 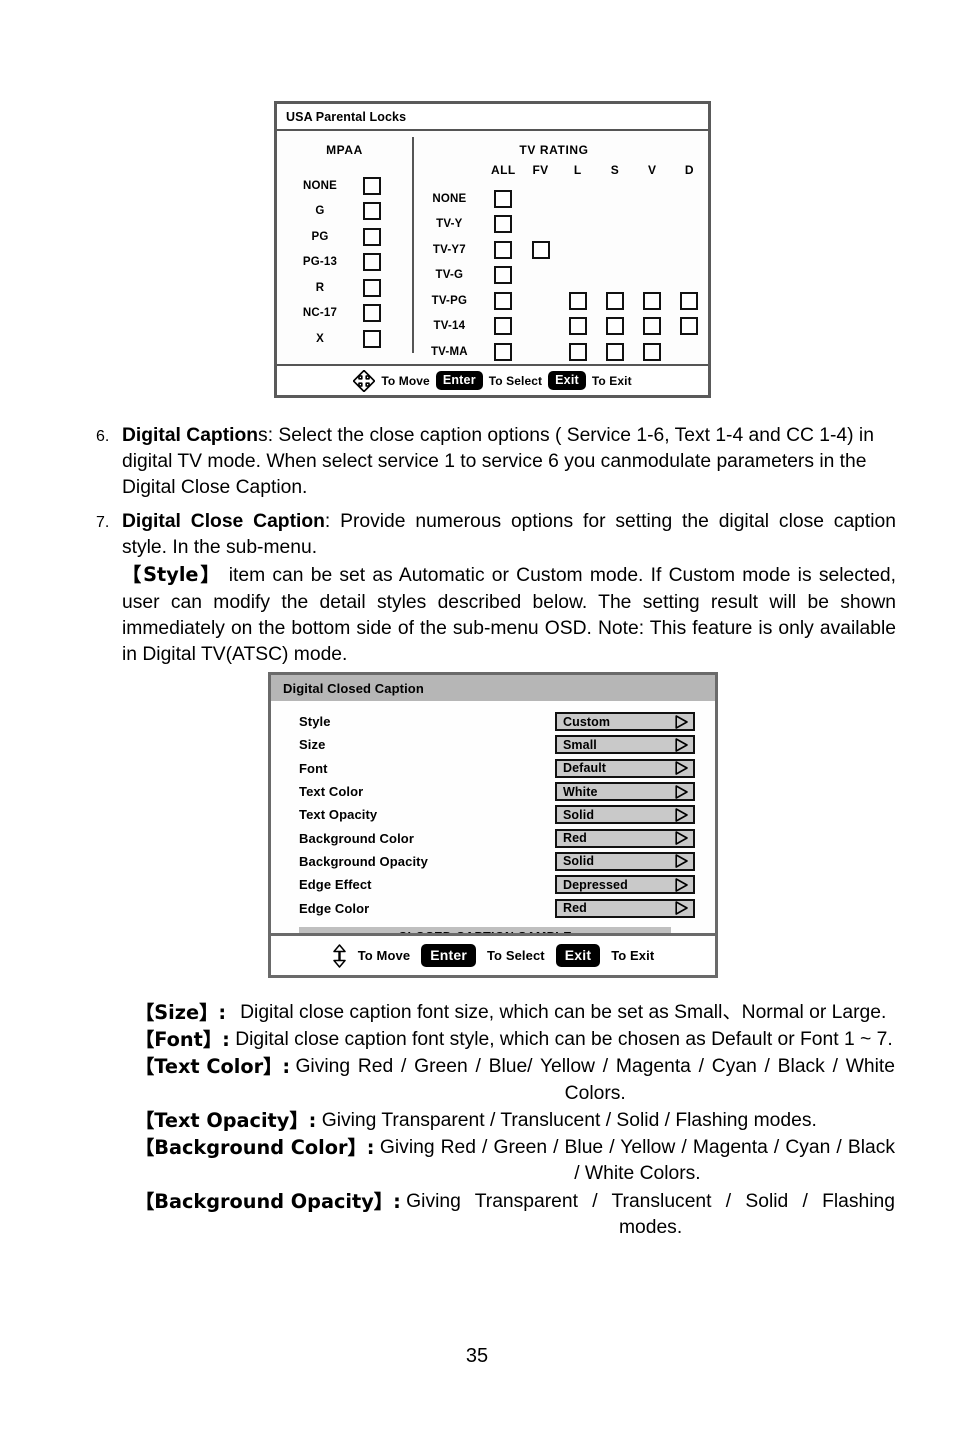 What do you see at coordinates (689, 300) in the screenshot?
I see `tv-checkbox-tv-pg-d` at bounding box center [689, 300].